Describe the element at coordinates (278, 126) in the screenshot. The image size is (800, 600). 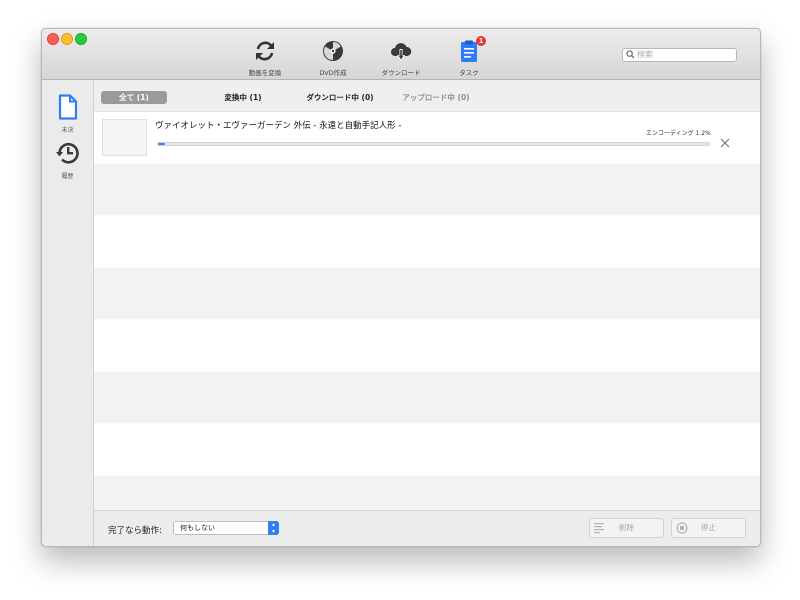
I see `task-title: ヴァイオレット・エヴァーガーデン 外伝 - 永遠と自動手記人形 -` at that location.